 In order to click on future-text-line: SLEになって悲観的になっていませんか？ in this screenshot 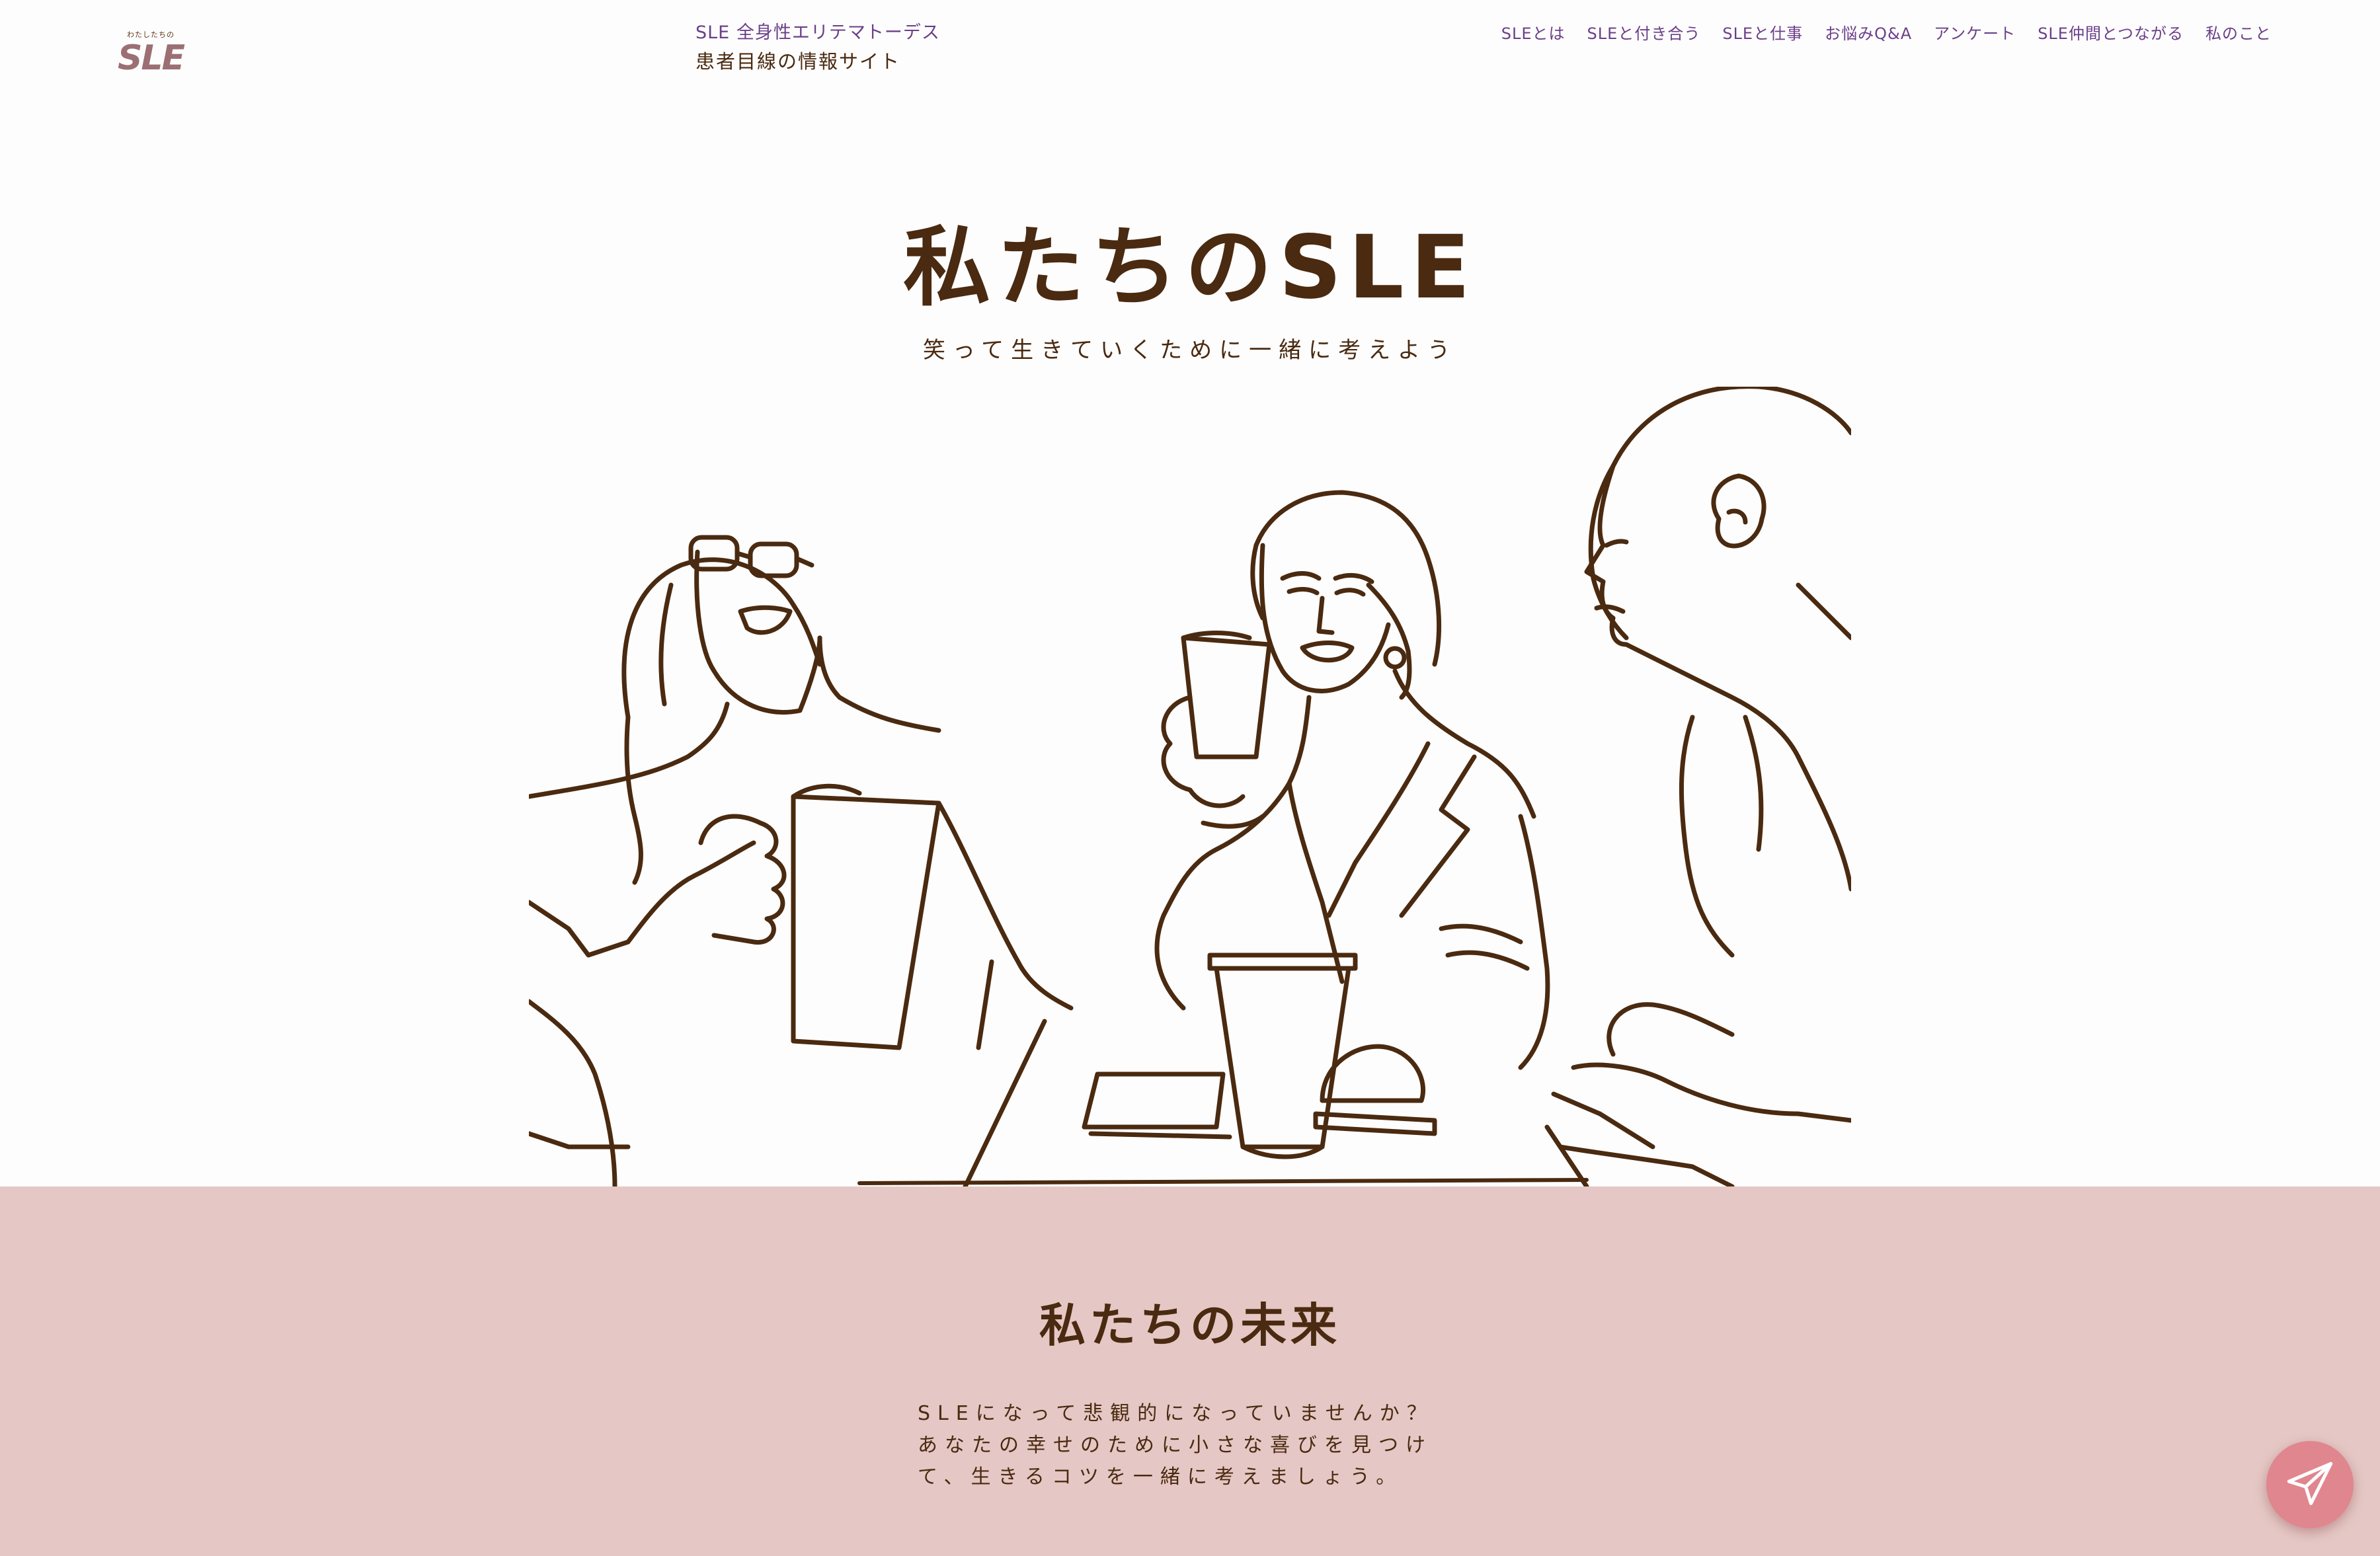, I will do `click(1176, 1413)`.